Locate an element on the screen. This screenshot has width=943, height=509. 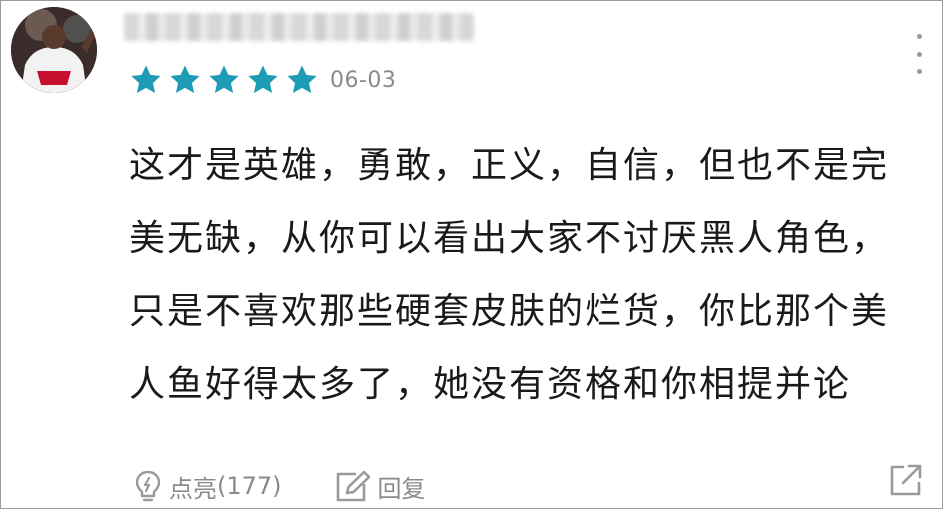
share-button is located at coordinates (906, 480).